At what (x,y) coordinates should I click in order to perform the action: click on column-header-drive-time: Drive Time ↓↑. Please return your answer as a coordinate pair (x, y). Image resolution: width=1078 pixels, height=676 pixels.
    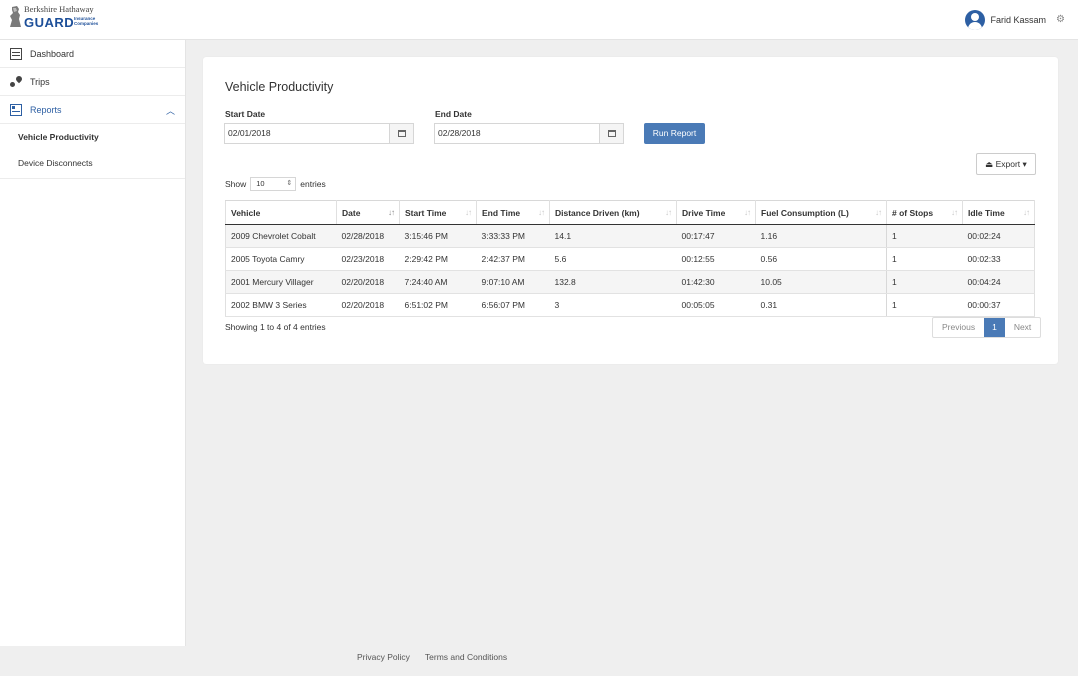
    Looking at the image, I should click on (716, 212).